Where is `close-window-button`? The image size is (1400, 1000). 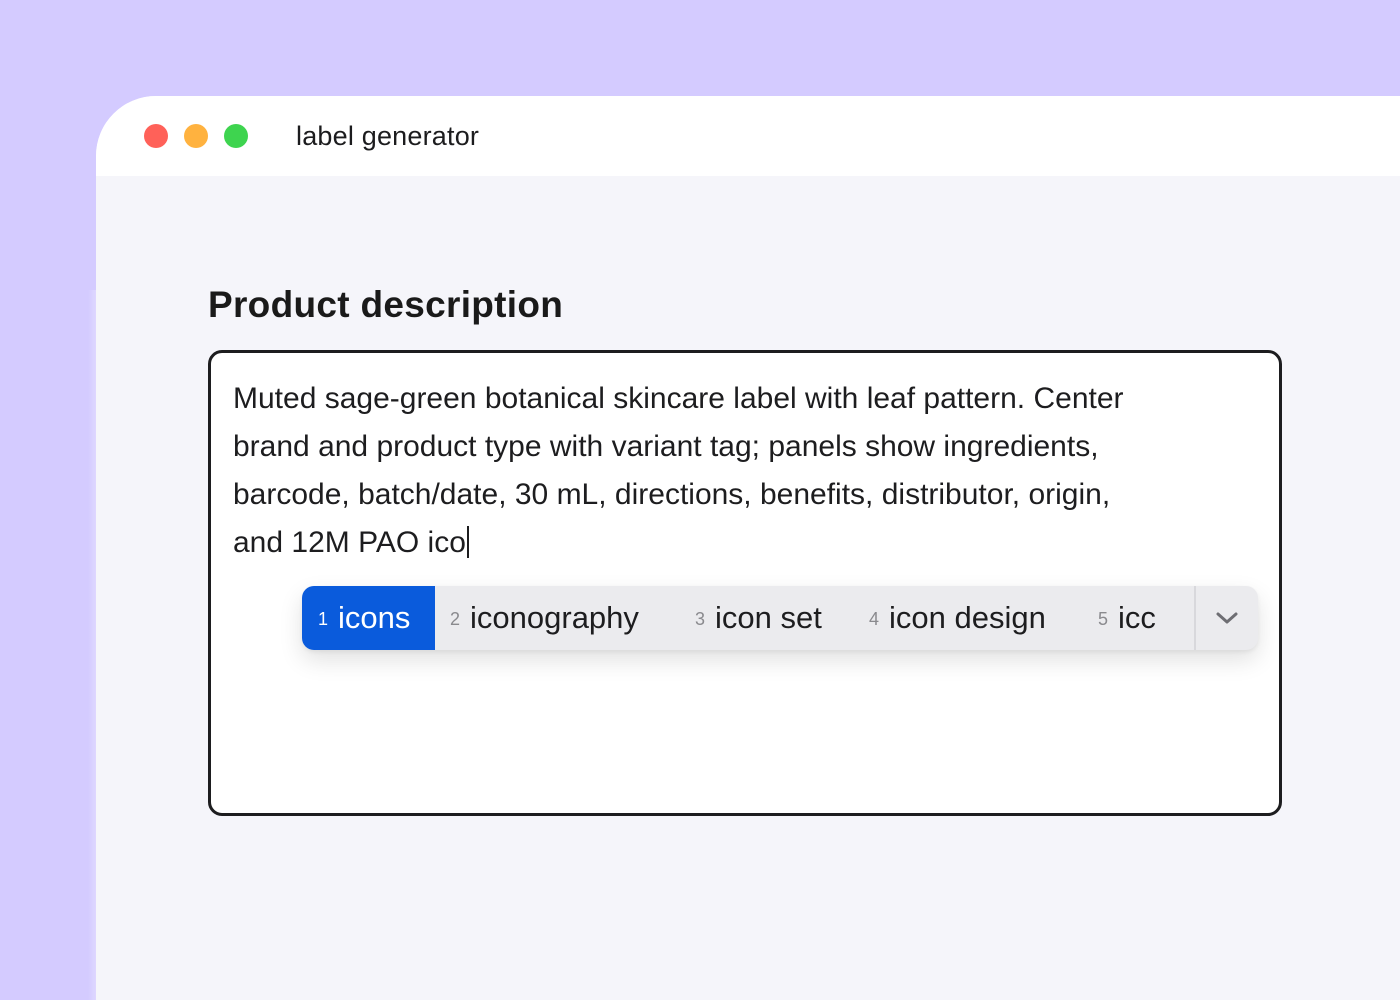 close-window-button is located at coordinates (156, 136).